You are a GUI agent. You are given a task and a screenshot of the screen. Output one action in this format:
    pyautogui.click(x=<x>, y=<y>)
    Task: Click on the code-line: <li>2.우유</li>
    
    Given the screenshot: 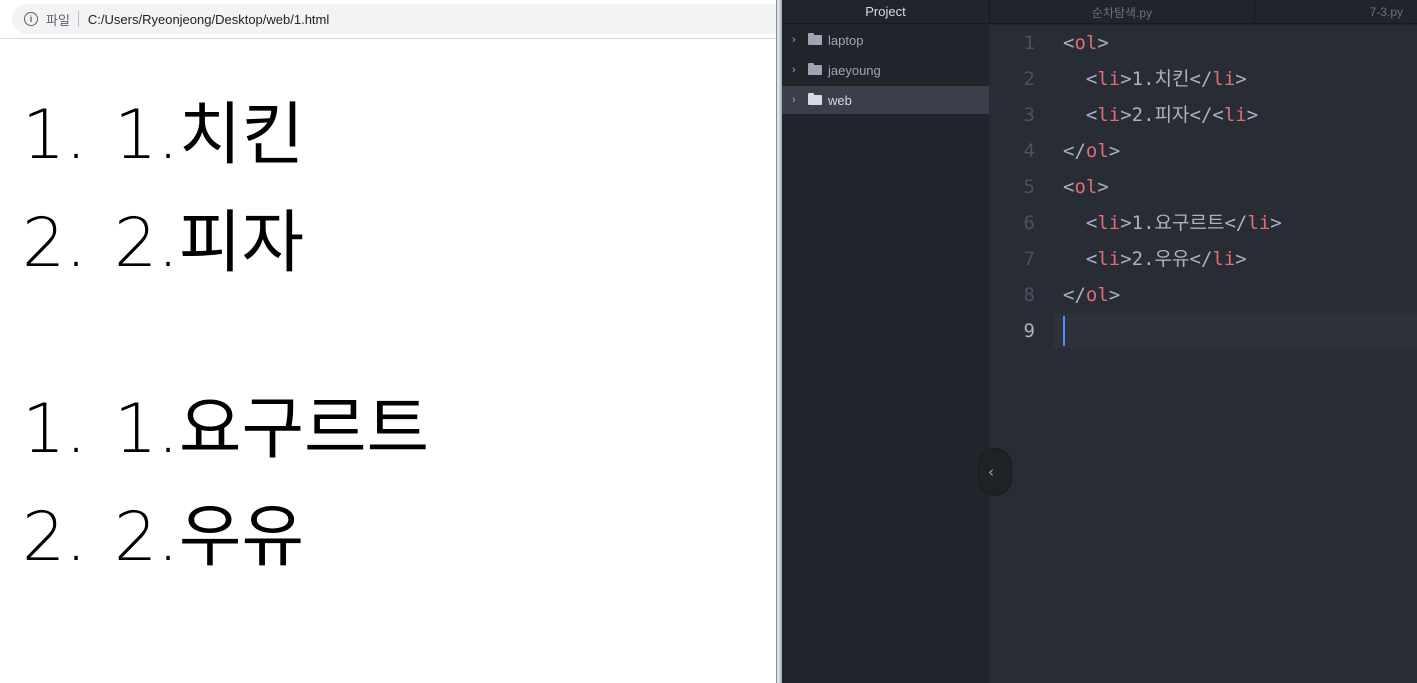 What is the action you would take?
    pyautogui.click(x=1155, y=259)
    